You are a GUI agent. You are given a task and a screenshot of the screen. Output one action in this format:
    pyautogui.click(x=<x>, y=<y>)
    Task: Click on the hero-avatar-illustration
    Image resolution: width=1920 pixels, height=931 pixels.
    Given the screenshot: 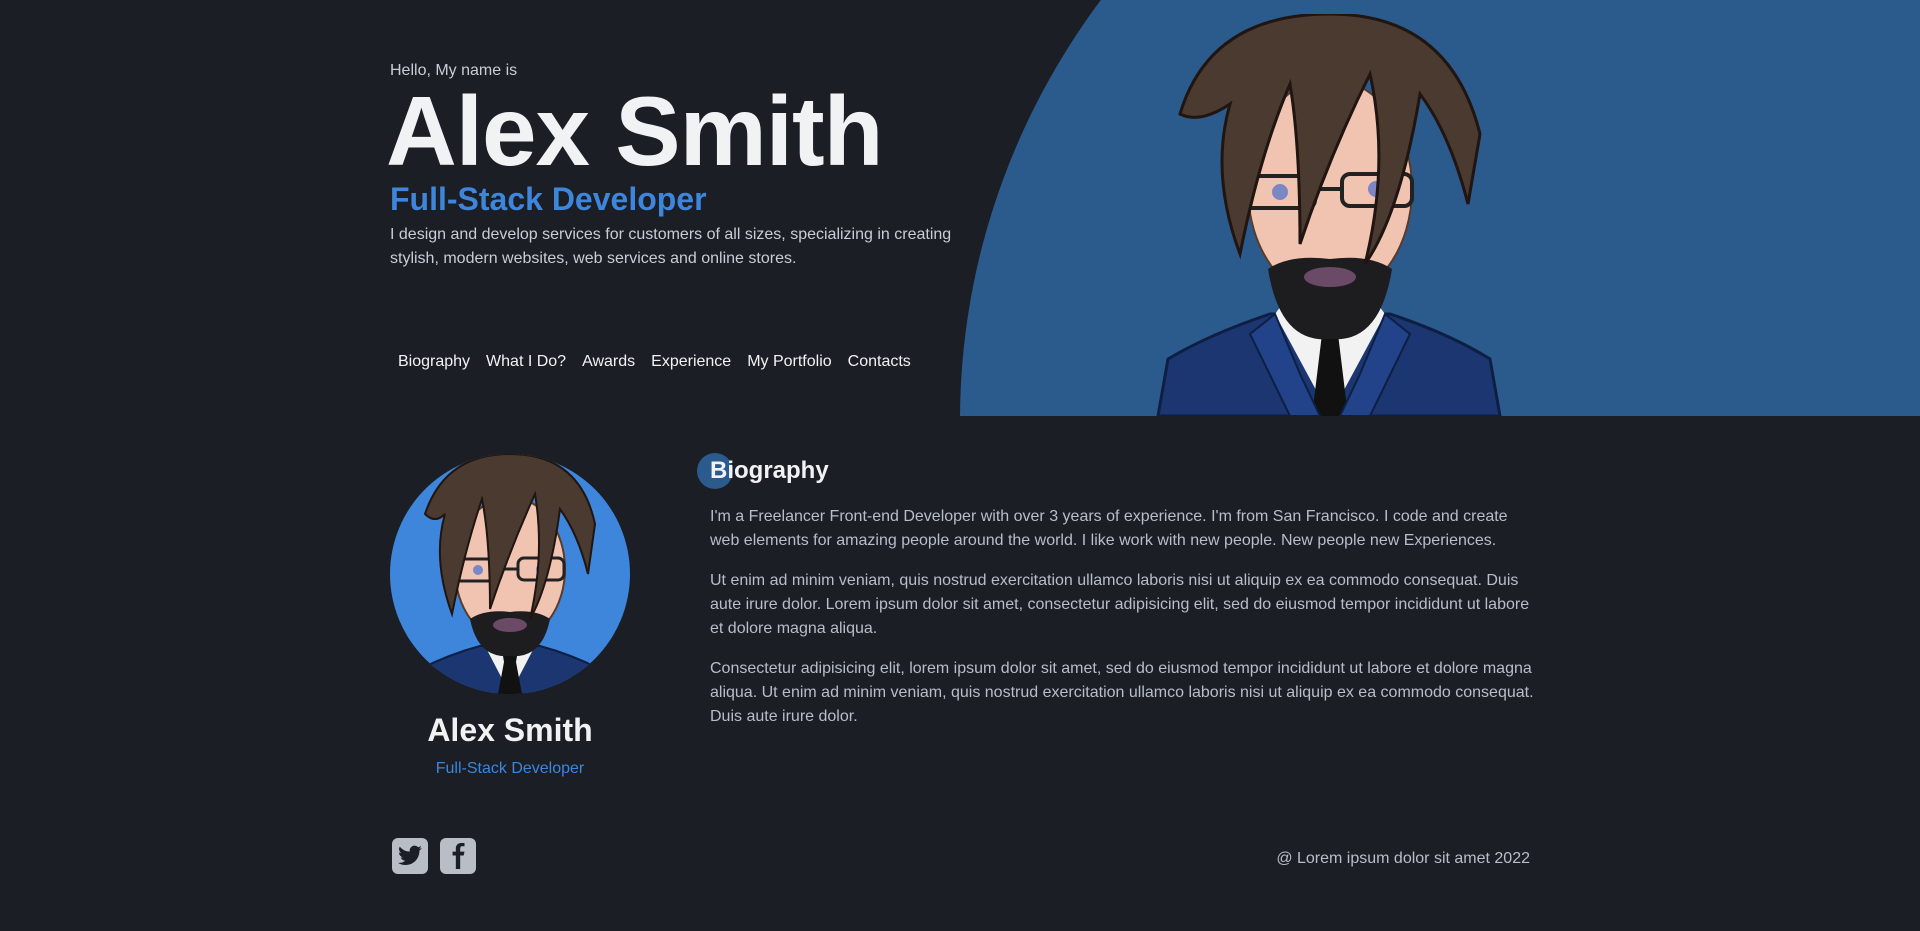 What is the action you would take?
    pyautogui.click(x=1329, y=215)
    